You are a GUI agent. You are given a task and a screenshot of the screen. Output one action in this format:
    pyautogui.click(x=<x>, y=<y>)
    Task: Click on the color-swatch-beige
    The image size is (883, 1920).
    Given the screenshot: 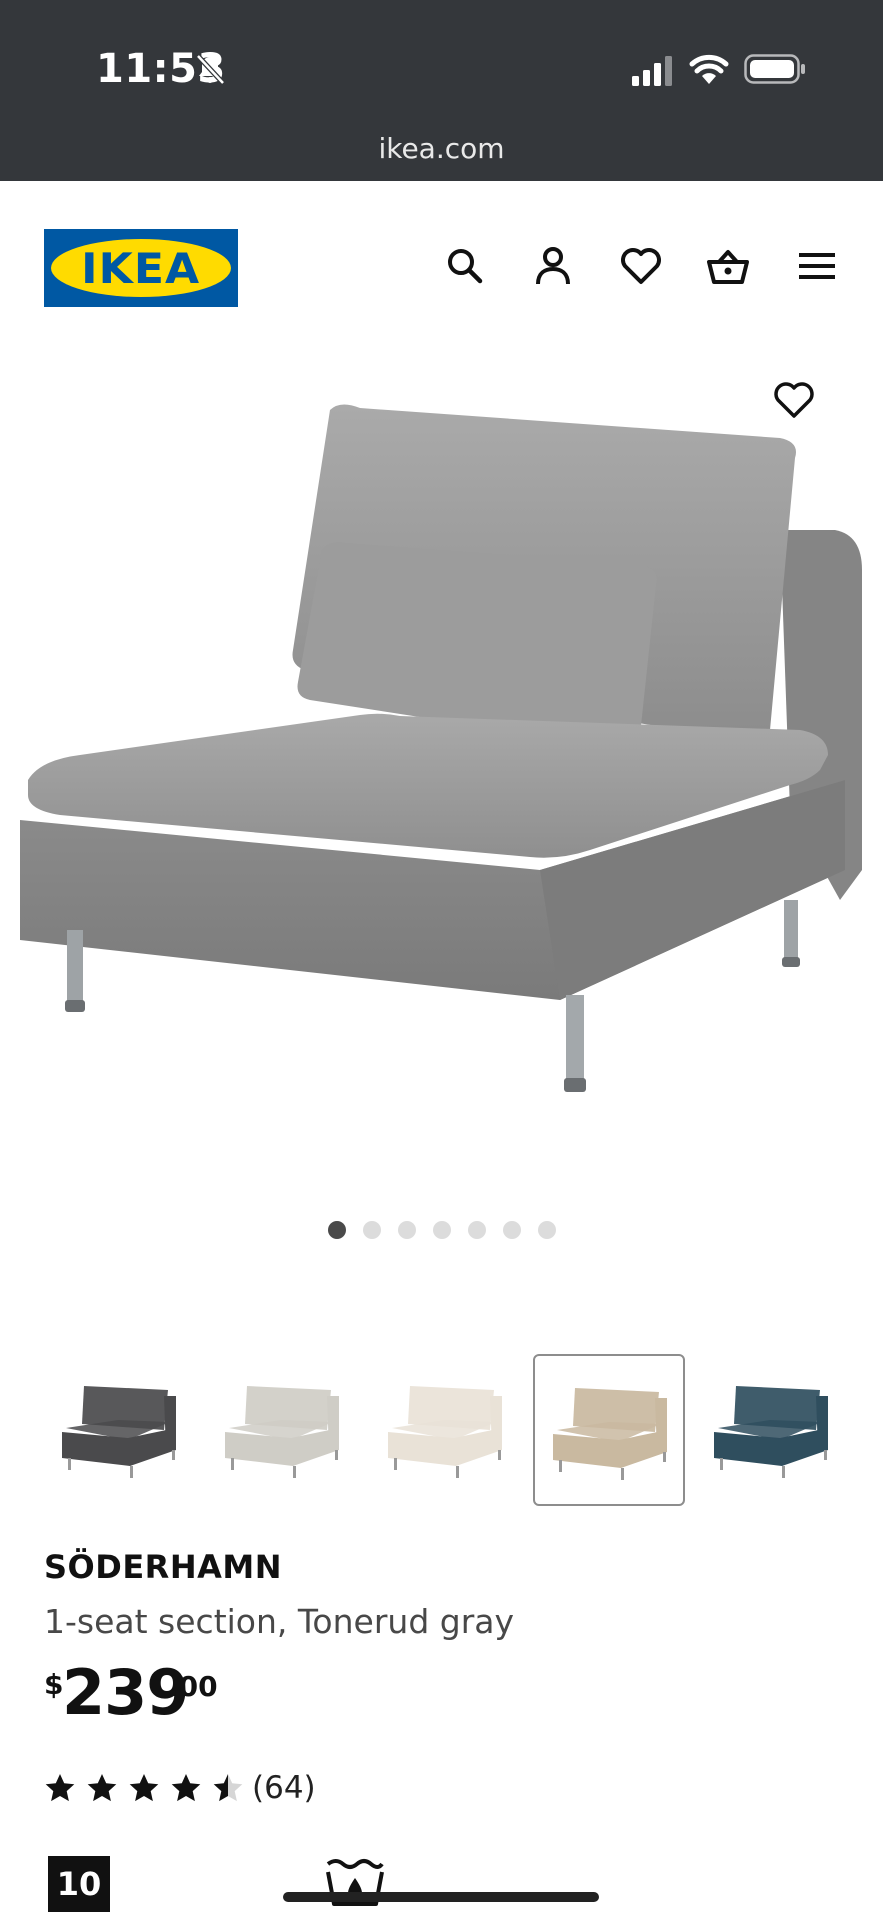 What is the action you would take?
    pyautogui.click(x=609, y=1430)
    